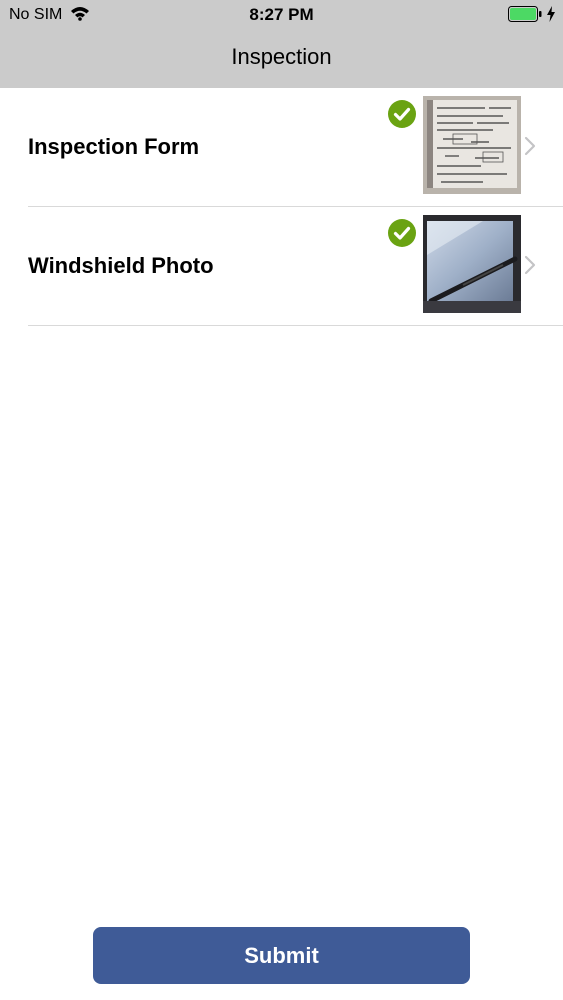 The width and height of the screenshot is (563, 1000). I want to click on windshield-photo-thumbnail, so click(472, 264).